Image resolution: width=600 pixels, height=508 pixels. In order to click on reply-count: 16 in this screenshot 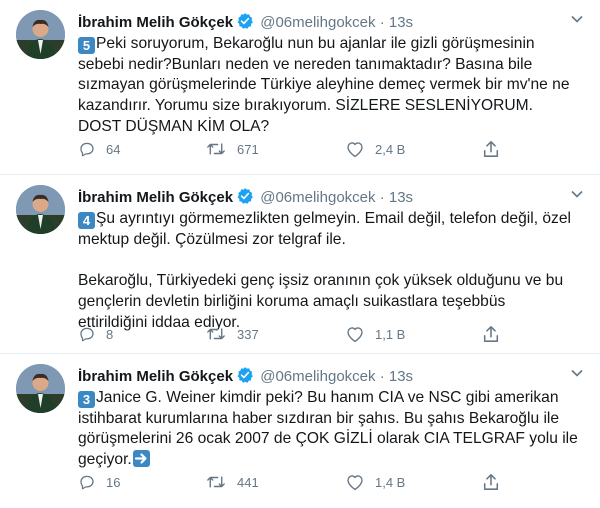, I will do `click(113, 482)`.